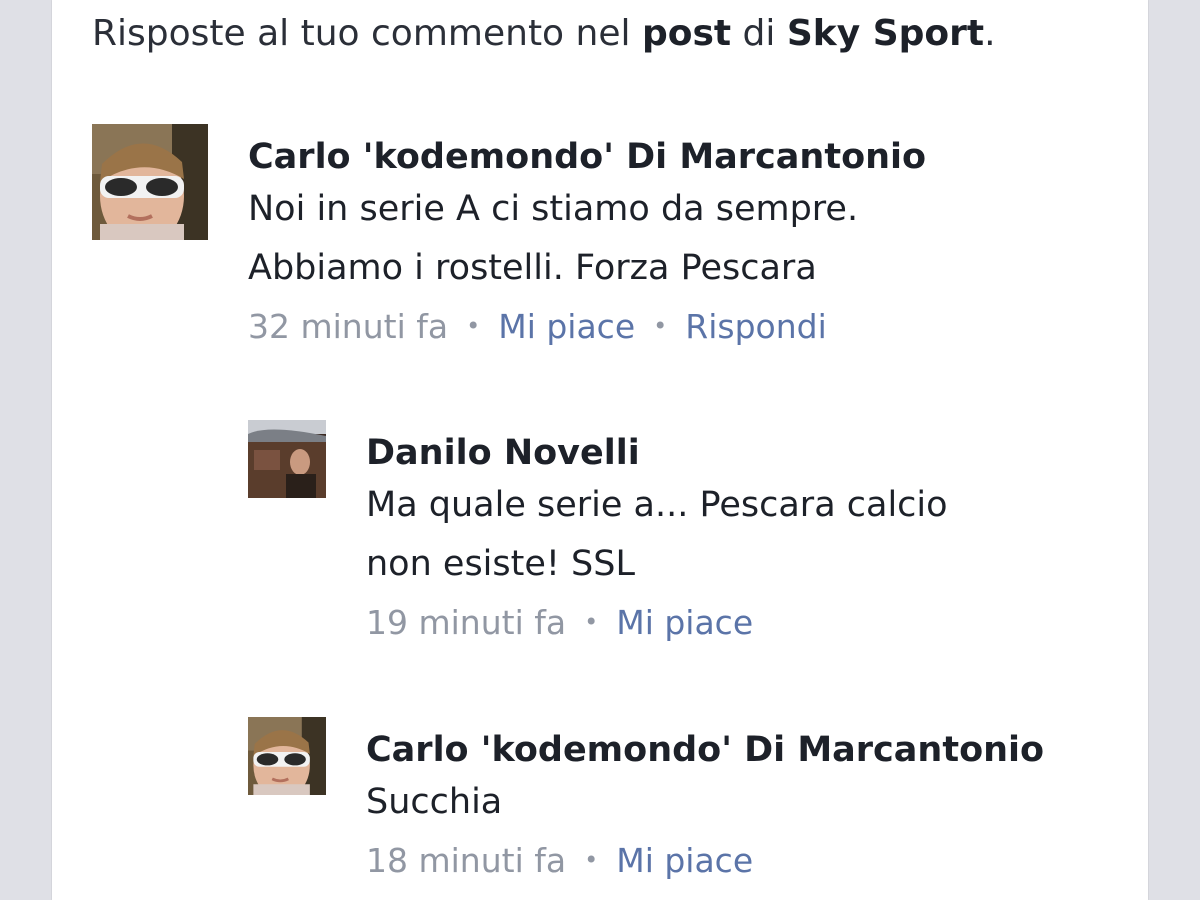 This screenshot has width=1200, height=900. I want to click on reply-text: Succhia, so click(756, 802).